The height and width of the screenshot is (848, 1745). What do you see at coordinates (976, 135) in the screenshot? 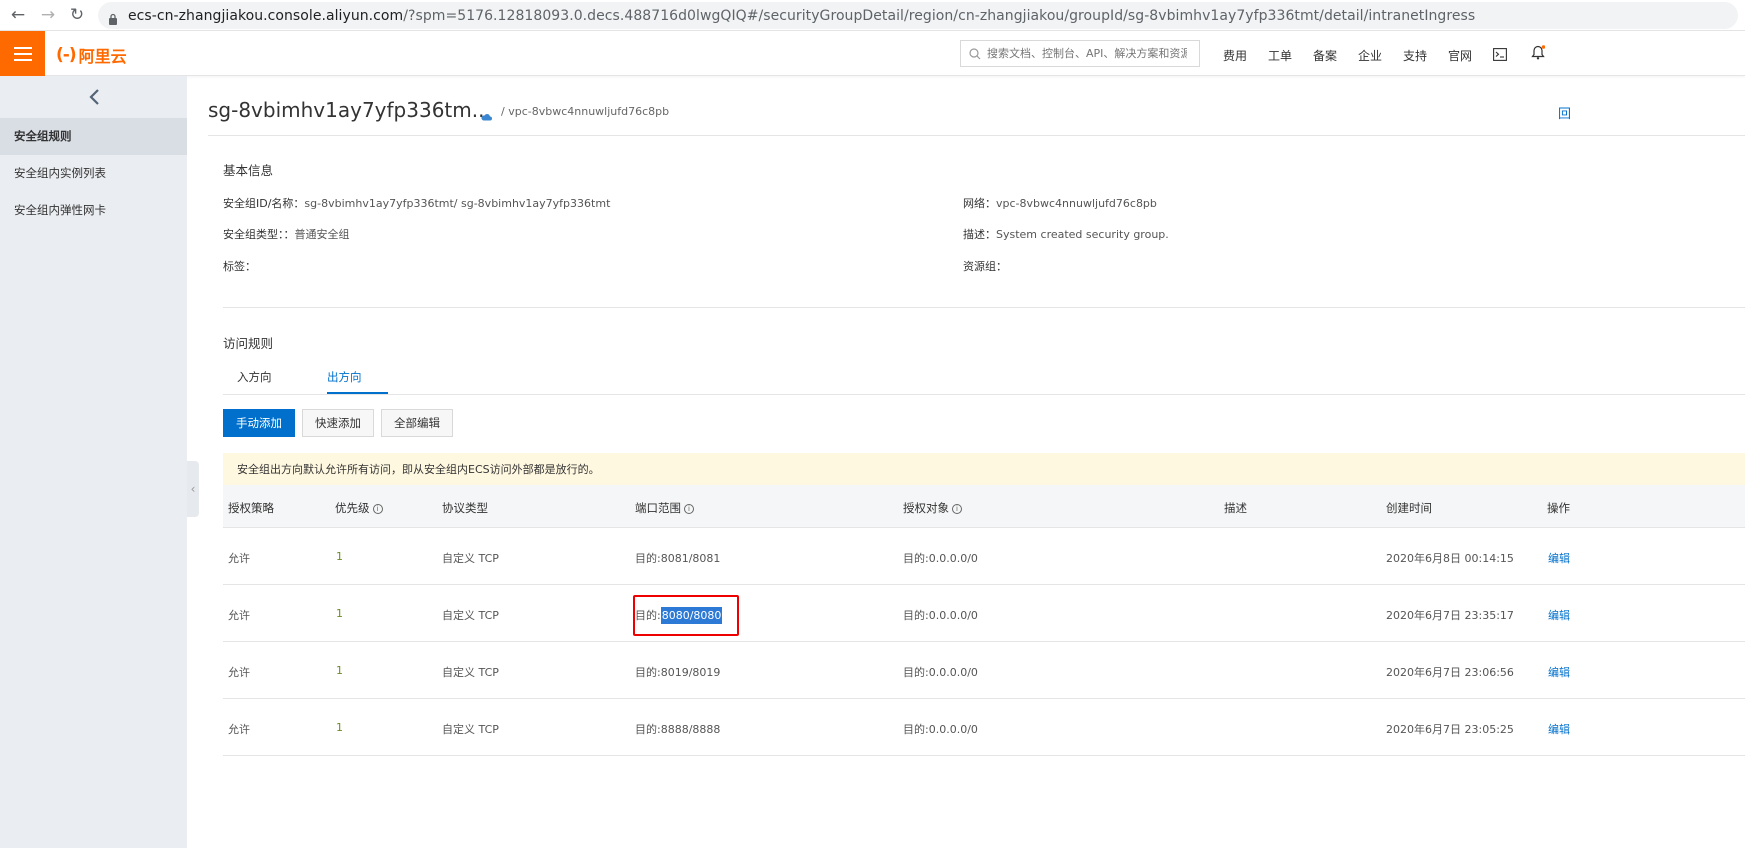
I see `header-divider` at bounding box center [976, 135].